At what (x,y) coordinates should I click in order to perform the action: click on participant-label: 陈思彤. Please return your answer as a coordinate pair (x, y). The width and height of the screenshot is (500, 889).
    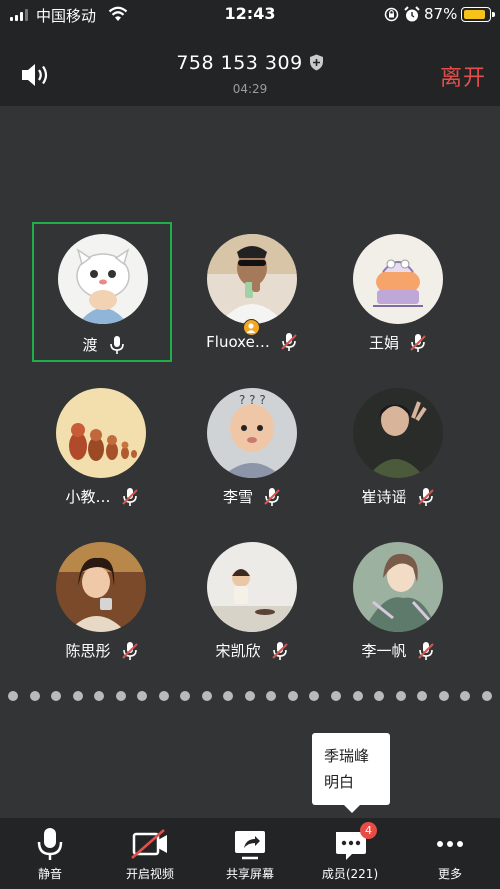
    Looking at the image, I should click on (102, 650).